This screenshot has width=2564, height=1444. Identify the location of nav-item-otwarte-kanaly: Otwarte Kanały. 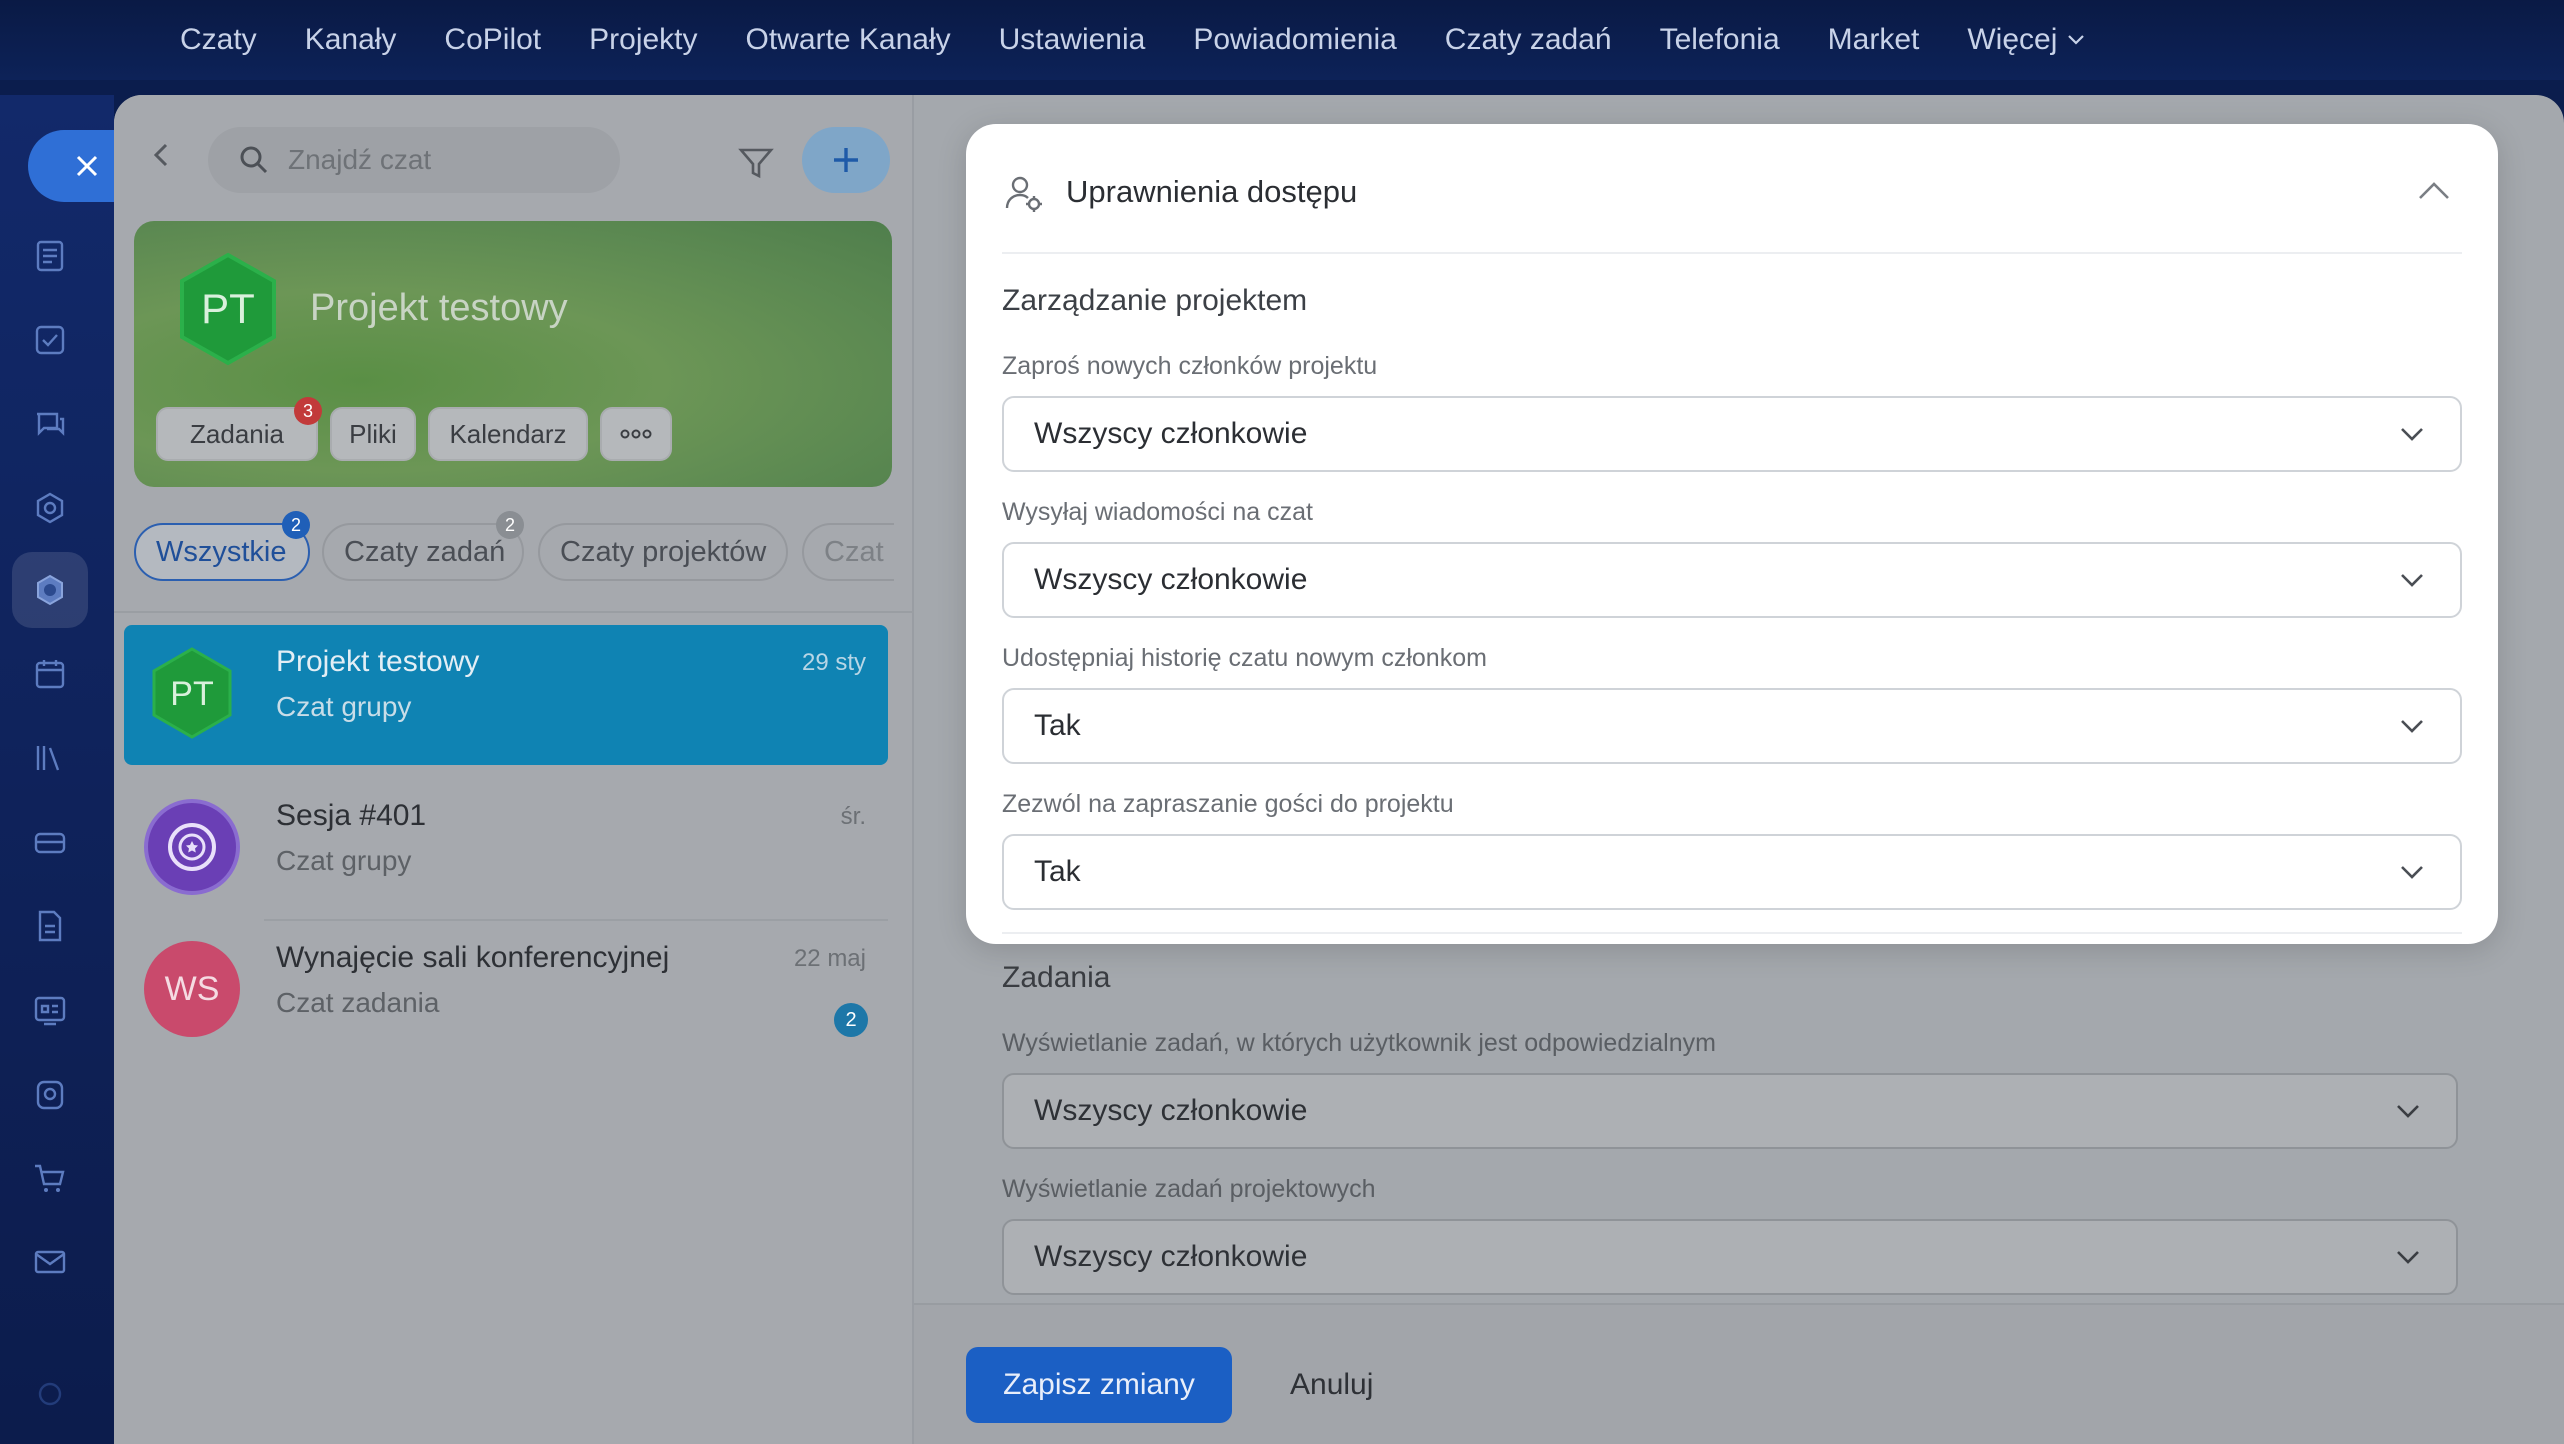
(848, 40).